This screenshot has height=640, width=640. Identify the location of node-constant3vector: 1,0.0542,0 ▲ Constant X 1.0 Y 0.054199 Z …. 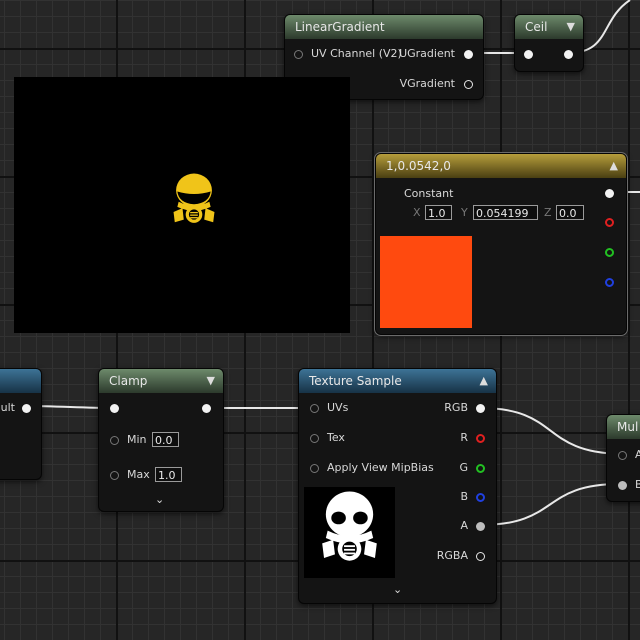
(501, 244).